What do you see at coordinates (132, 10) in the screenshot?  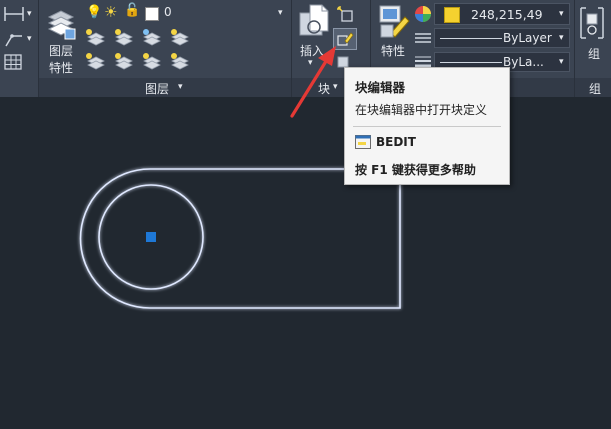 I see `lock-icon: 🔓` at bounding box center [132, 10].